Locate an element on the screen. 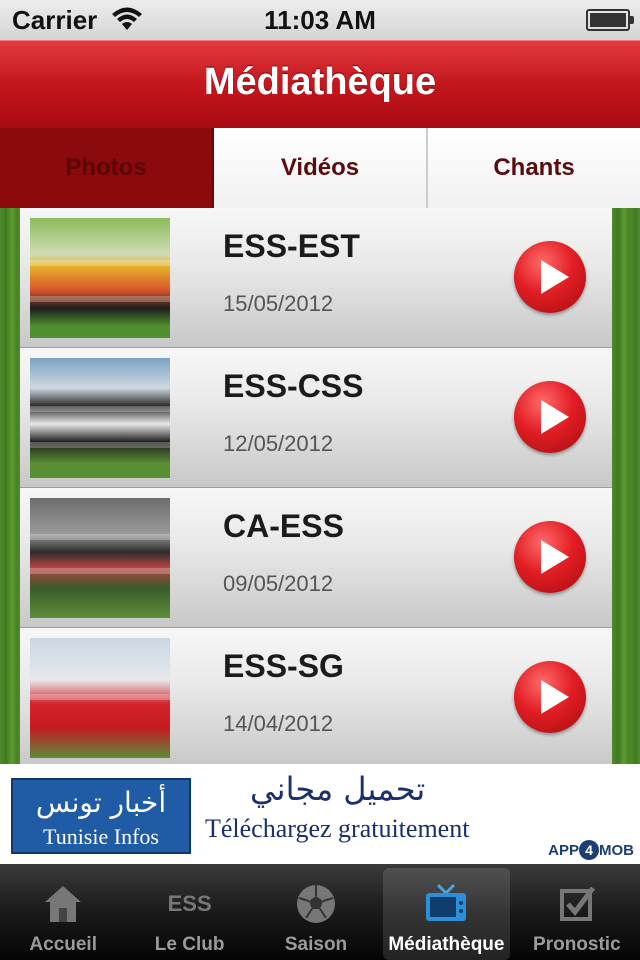  logo-text: Tunisie Infos is located at coordinates (101, 836).